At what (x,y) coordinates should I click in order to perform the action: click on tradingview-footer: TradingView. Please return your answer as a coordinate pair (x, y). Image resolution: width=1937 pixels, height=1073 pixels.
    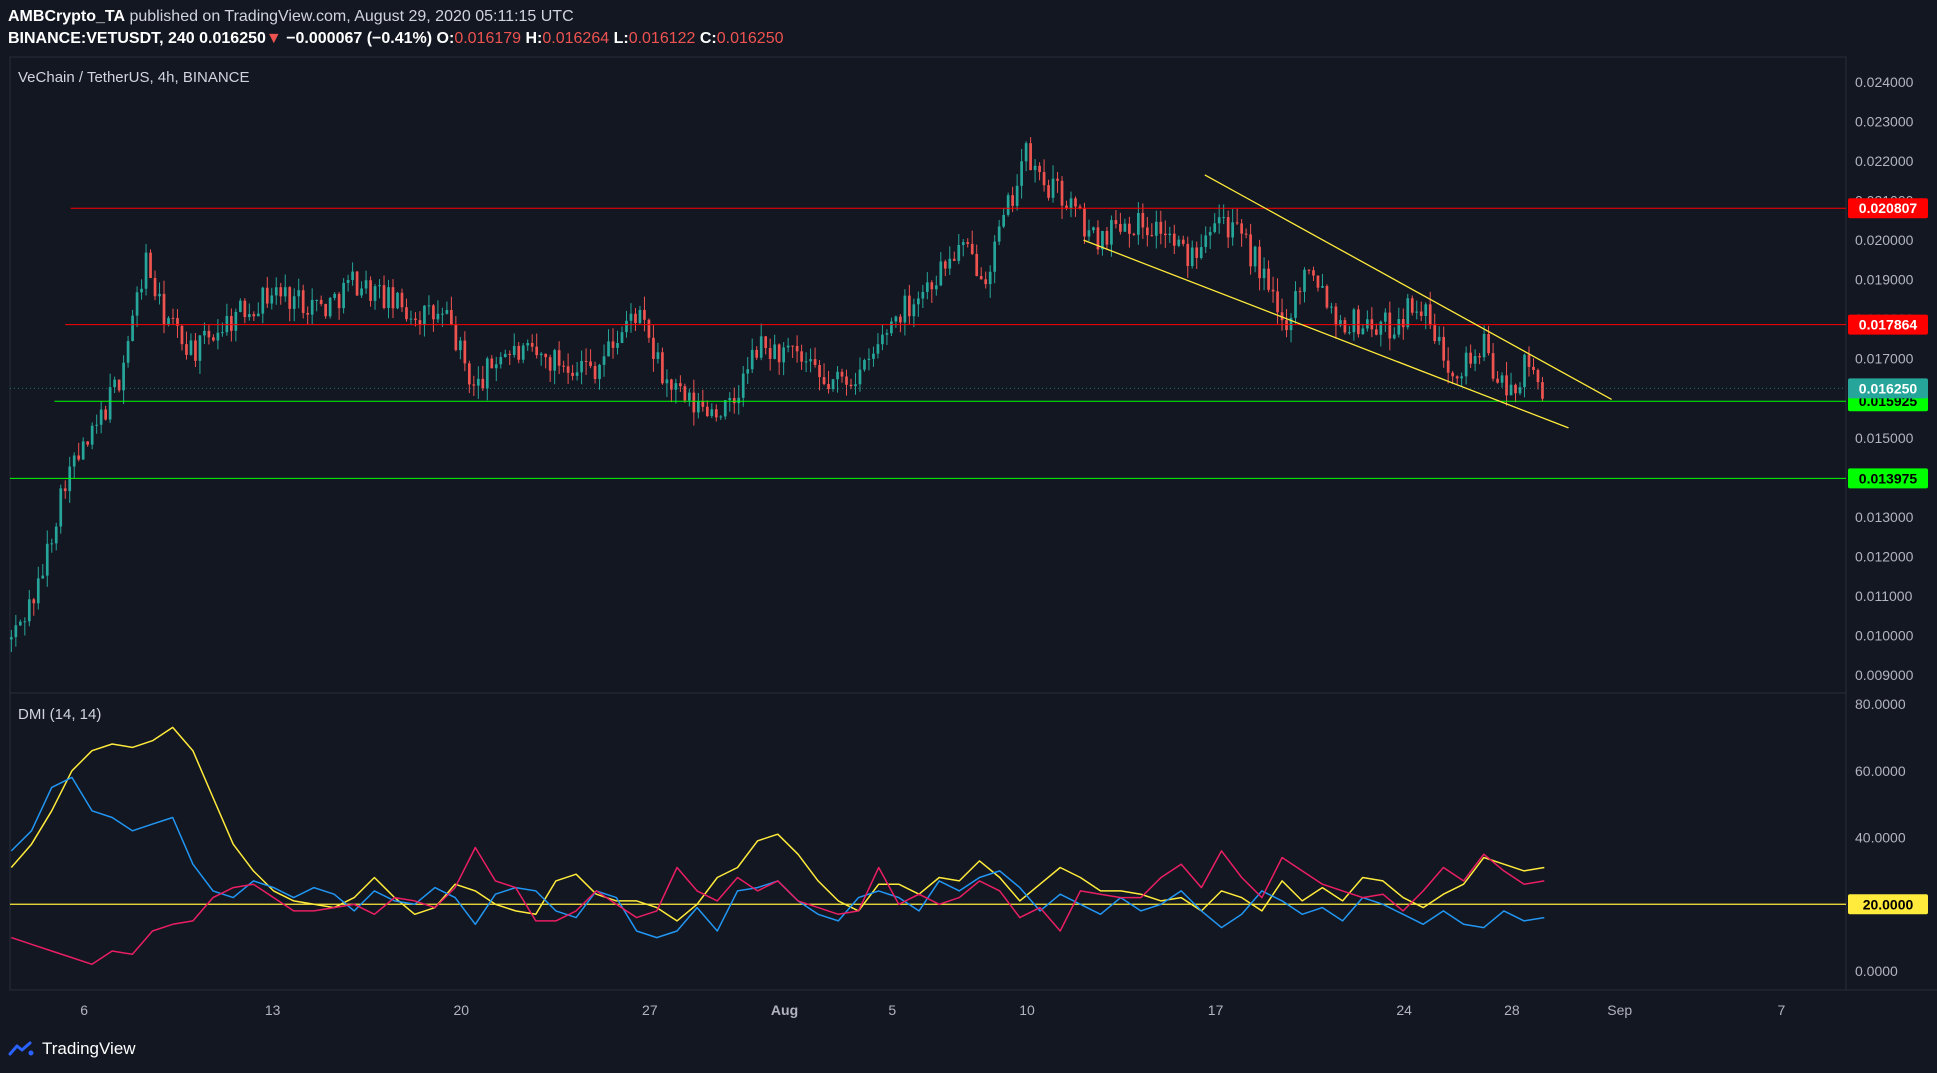
    Looking at the image, I should click on (72, 1049).